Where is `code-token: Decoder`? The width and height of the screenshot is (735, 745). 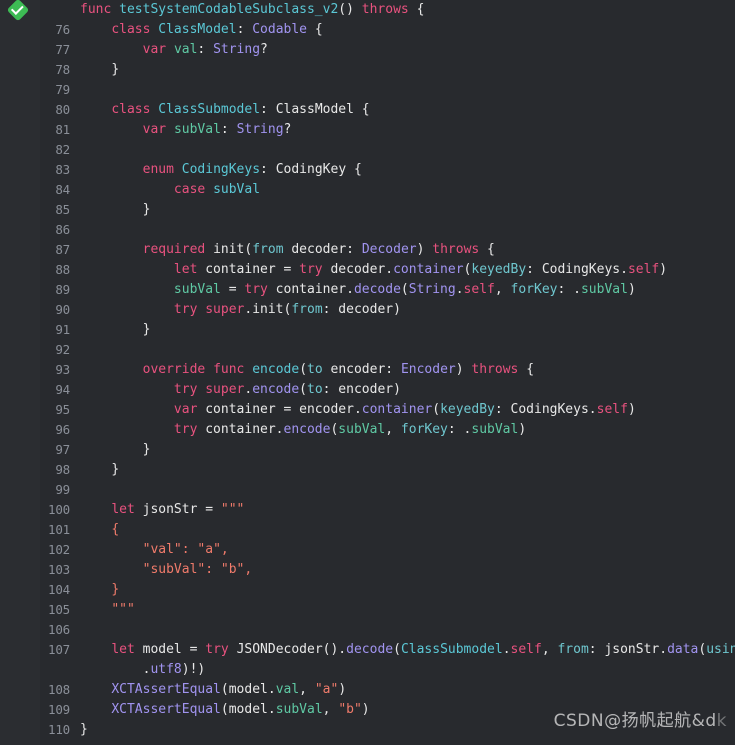
code-token: Decoder is located at coordinates (389, 249).